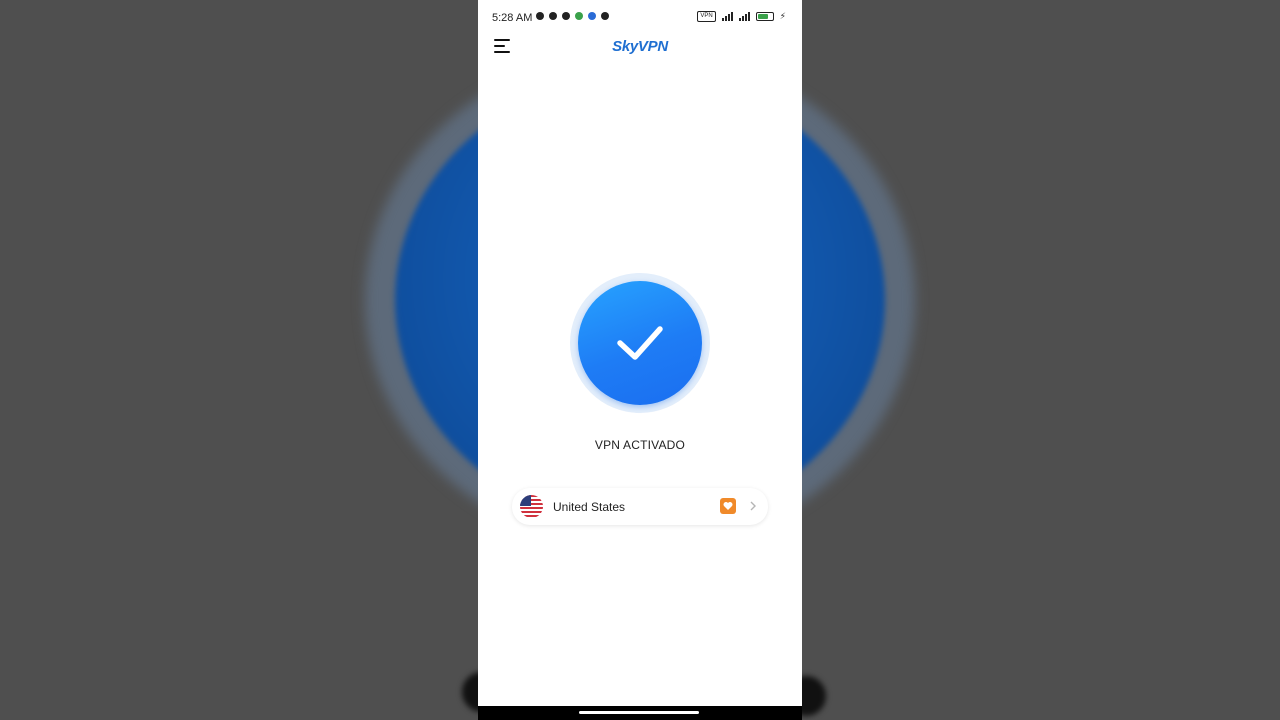 Image resolution: width=1280 pixels, height=720 pixels. What do you see at coordinates (706, 16) in the screenshot?
I see `vpn-indicator: VPN` at bounding box center [706, 16].